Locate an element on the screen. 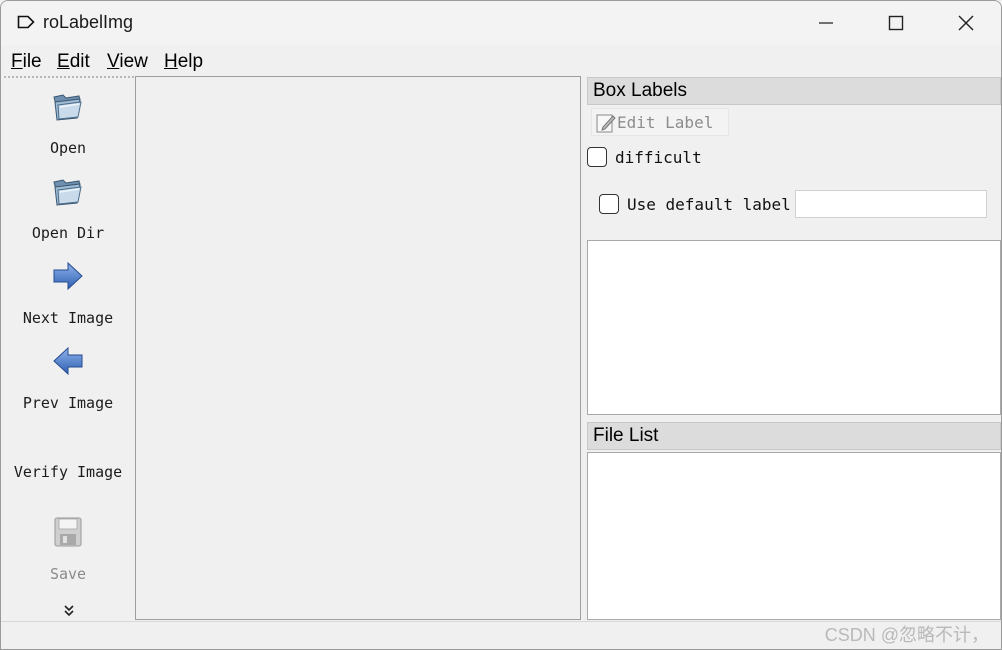 The height and width of the screenshot is (650, 1002). menu-edit: Edit is located at coordinates (73, 62).